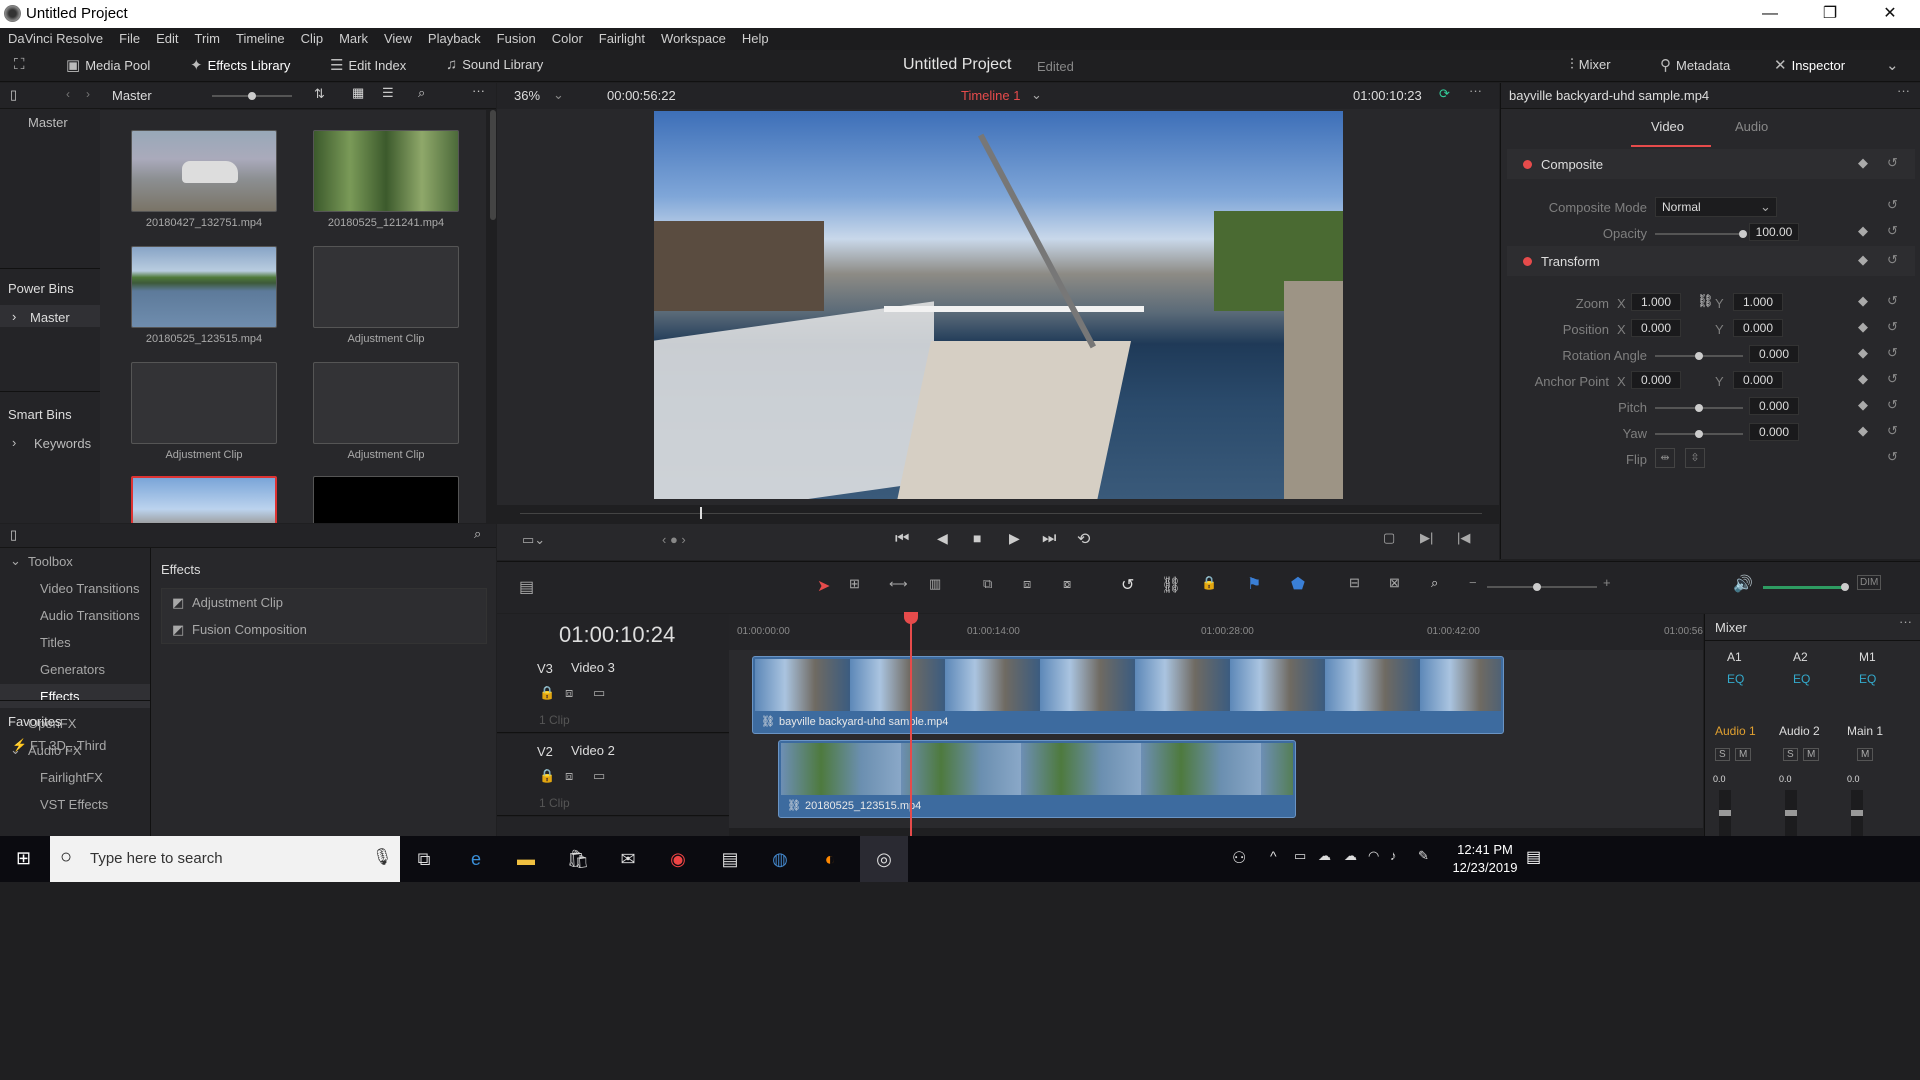  Describe the element at coordinates (622, 37) in the screenshot. I see `menu-item: Fairlight` at that location.